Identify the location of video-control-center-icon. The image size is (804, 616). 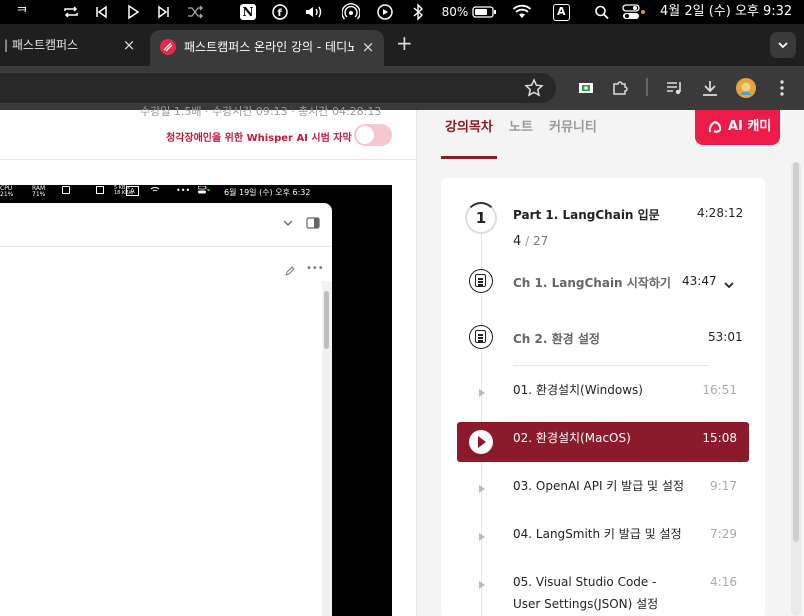
(203, 189).